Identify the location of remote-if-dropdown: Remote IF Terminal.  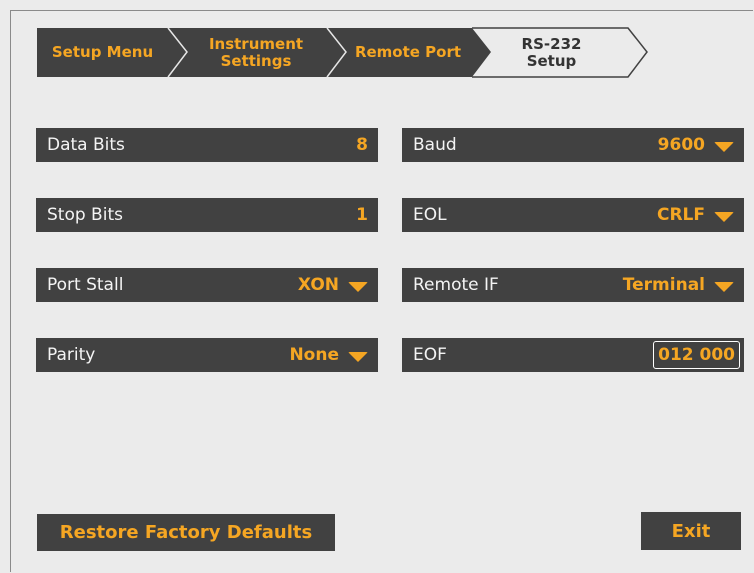
(573, 285).